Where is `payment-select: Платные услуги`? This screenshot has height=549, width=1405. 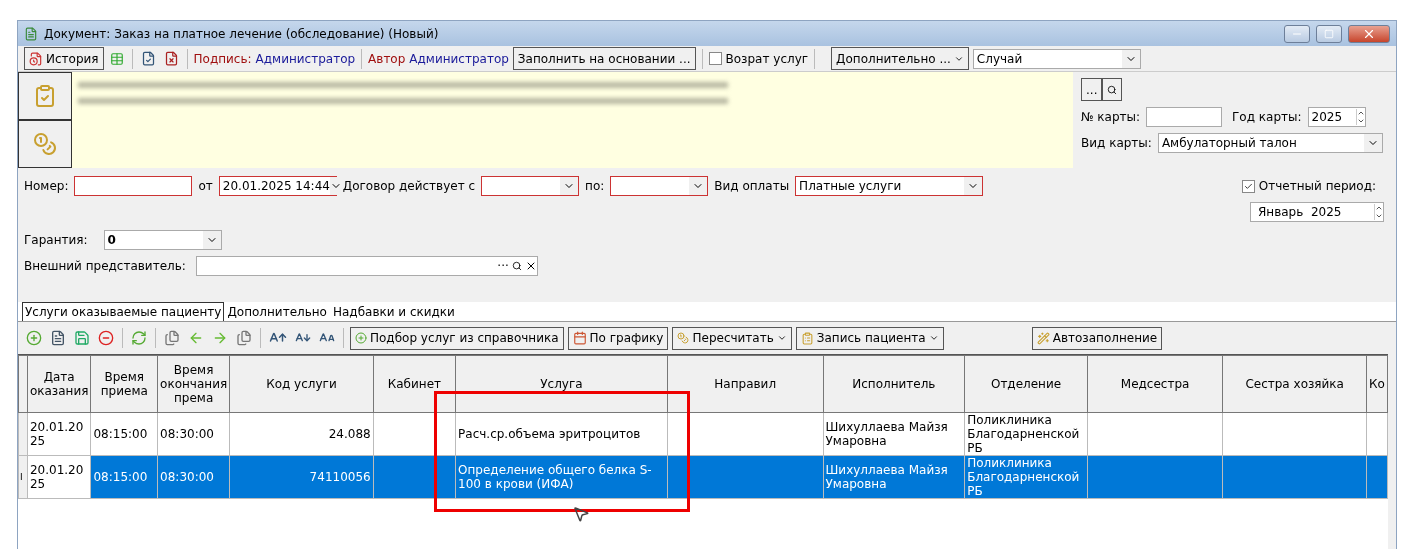 payment-select: Платные услуги is located at coordinates (889, 186).